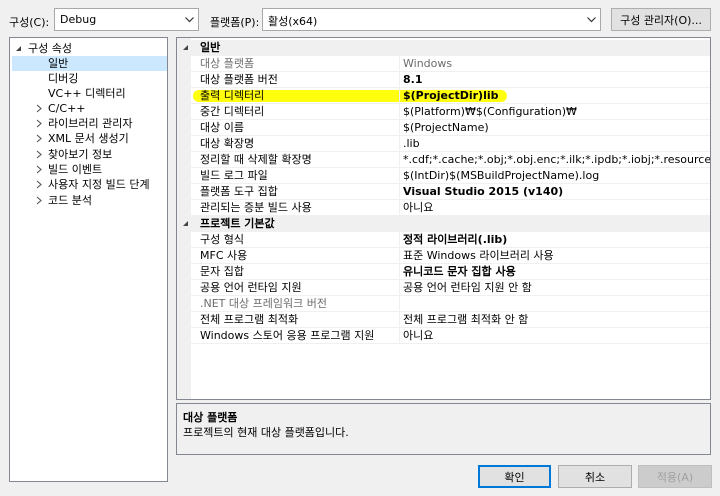 The width and height of the screenshot is (720, 496). I want to click on cancel-button: 취소, so click(595, 476).